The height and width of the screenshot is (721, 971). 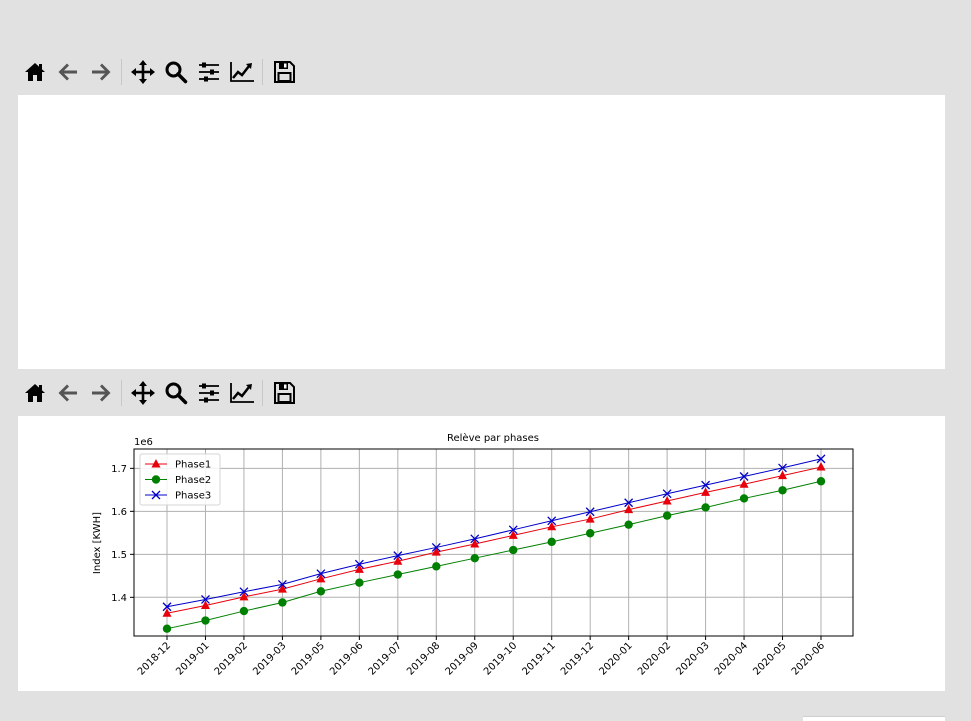 I want to click on series-phase3, so click(x=494, y=533).